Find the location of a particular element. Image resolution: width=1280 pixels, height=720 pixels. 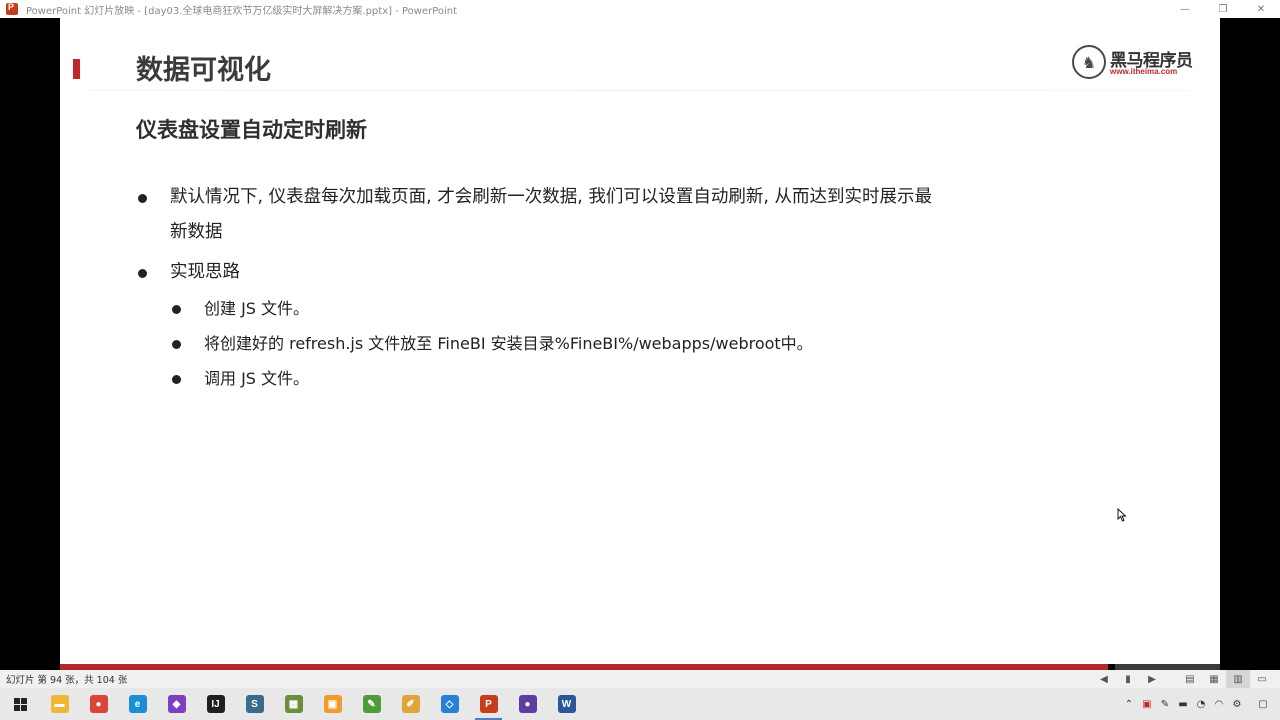

notepad-icon: ✎ is located at coordinates (371, 704).